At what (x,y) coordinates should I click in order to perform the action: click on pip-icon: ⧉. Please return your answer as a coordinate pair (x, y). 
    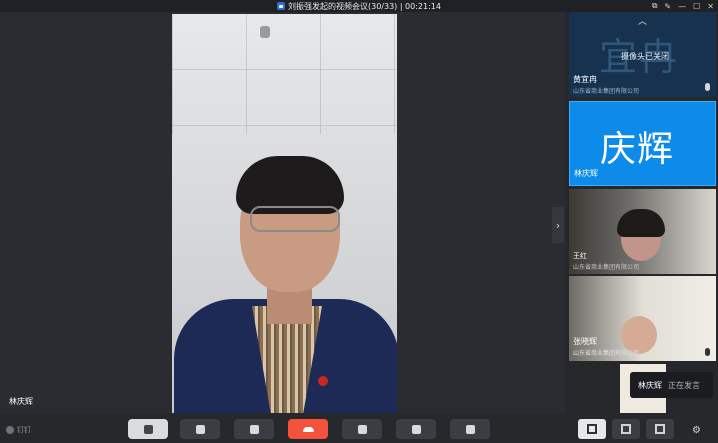
    Looking at the image, I should click on (655, 6).